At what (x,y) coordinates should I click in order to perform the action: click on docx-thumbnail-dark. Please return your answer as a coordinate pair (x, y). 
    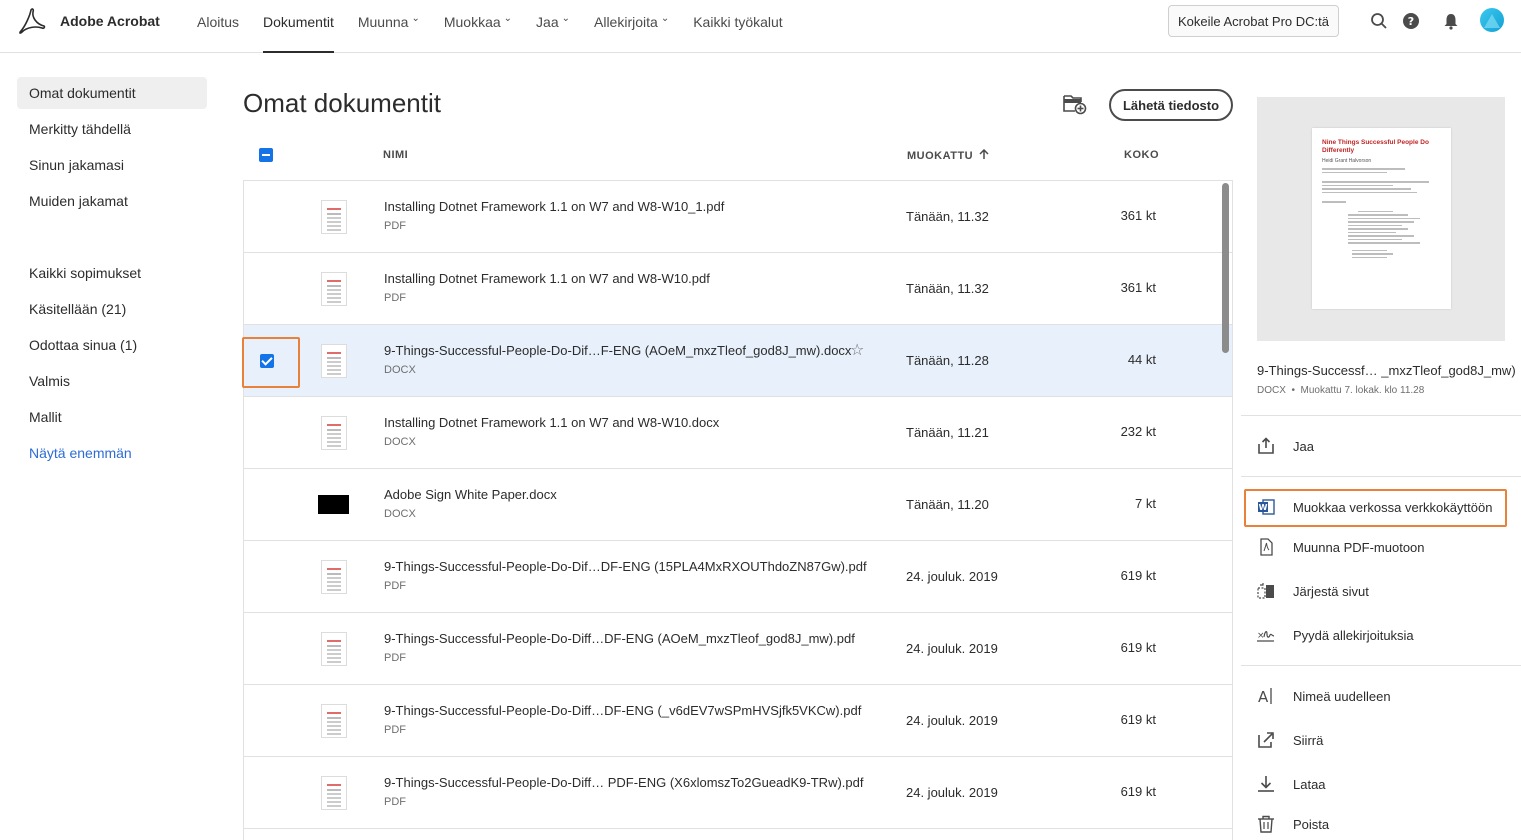
    Looking at the image, I should click on (333, 504).